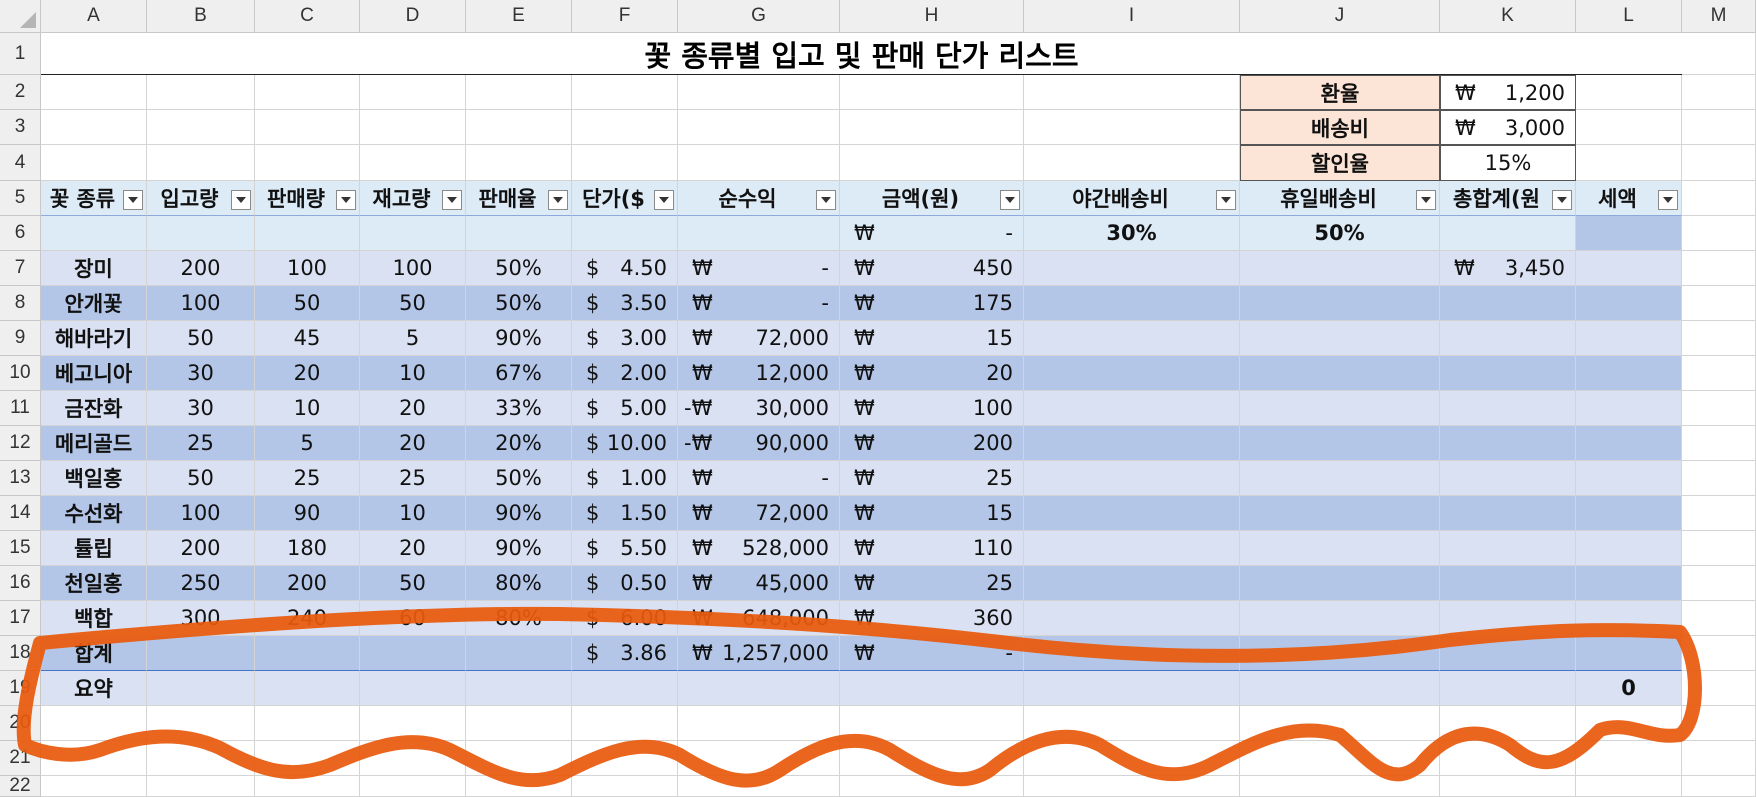  Describe the element at coordinates (413, 443) in the screenshot. I see `stock-qty: 20` at that location.